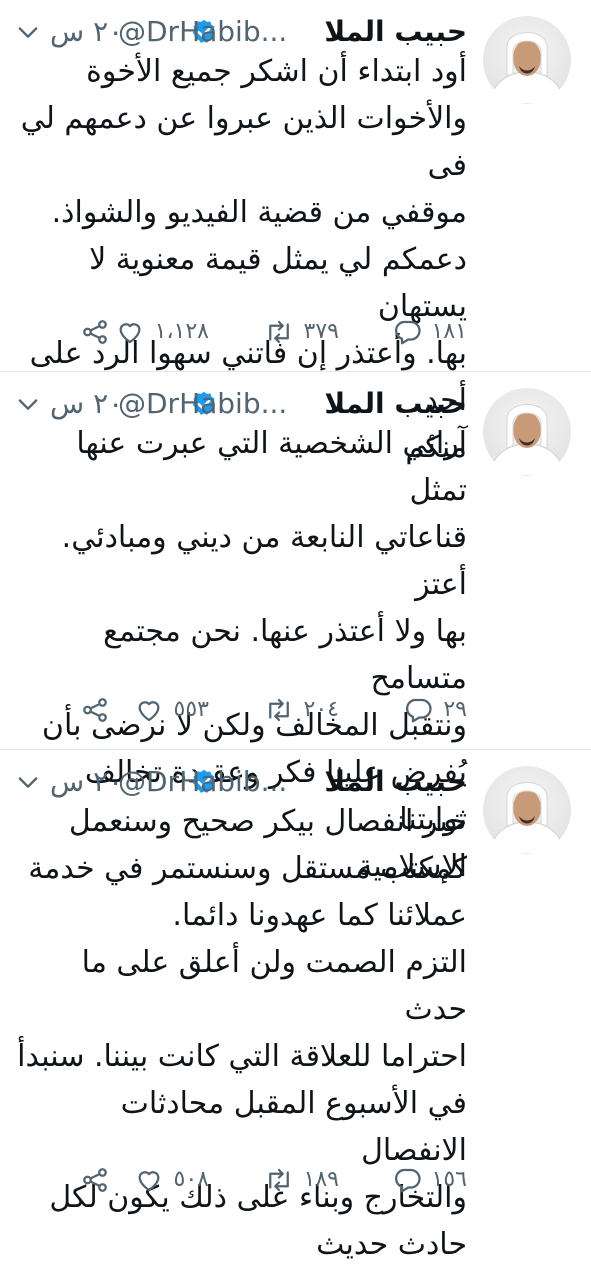 The width and height of the screenshot is (591, 1268). What do you see at coordinates (301, 332) in the screenshot?
I see `retweet-button: ٣٧٩` at bounding box center [301, 332].